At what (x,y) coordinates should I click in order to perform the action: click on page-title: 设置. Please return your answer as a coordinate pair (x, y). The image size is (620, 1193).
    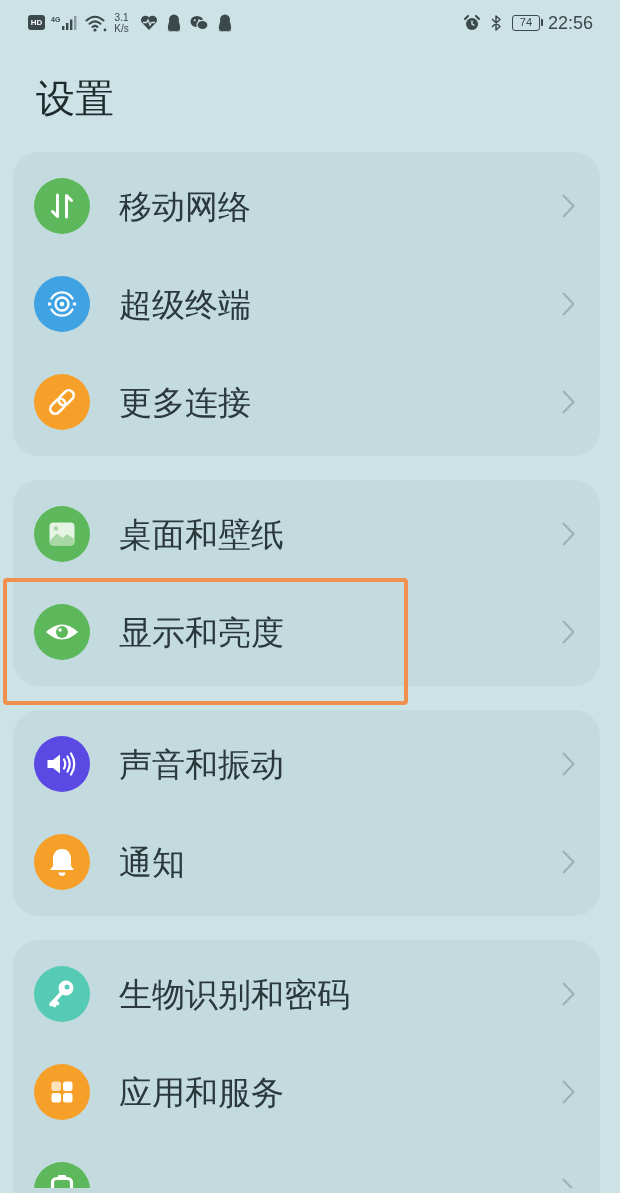
    Looking at the image, I should click on (75, 98).